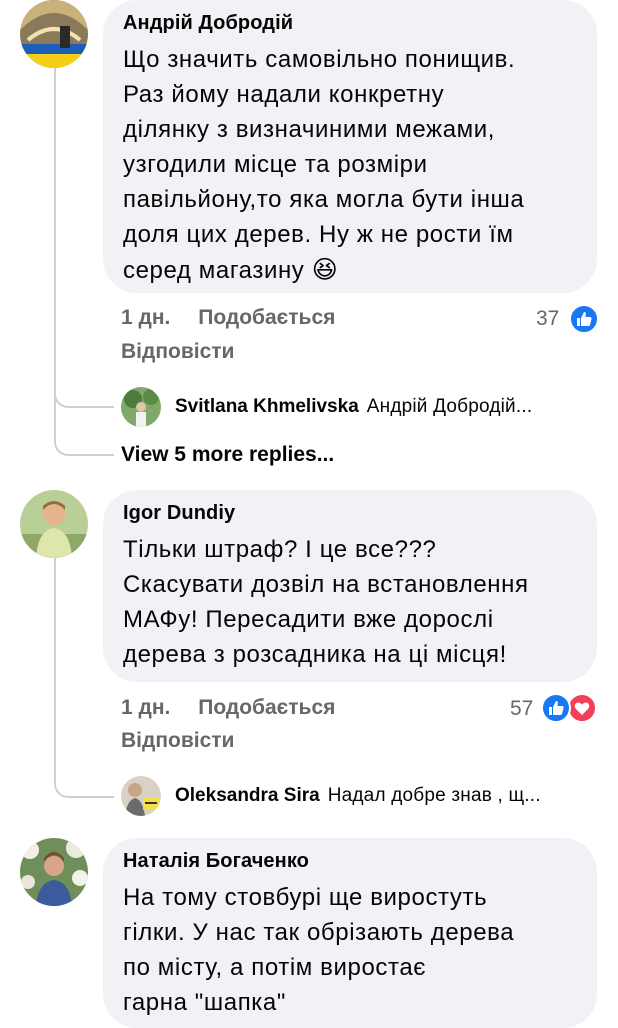 Image resolution: width=618 pixels, height=1028 pixels. What do you see at coordinates (54, 872) in the screenshot?
I see `avatar-natalia` at bounding box center [54, 872].